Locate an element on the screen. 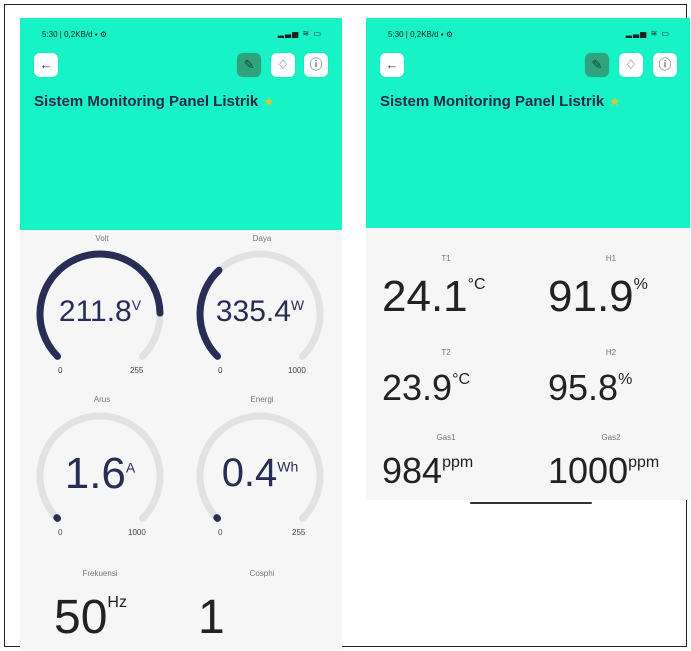  readout-label-t2: T2 is located at coordinates (446, 352).